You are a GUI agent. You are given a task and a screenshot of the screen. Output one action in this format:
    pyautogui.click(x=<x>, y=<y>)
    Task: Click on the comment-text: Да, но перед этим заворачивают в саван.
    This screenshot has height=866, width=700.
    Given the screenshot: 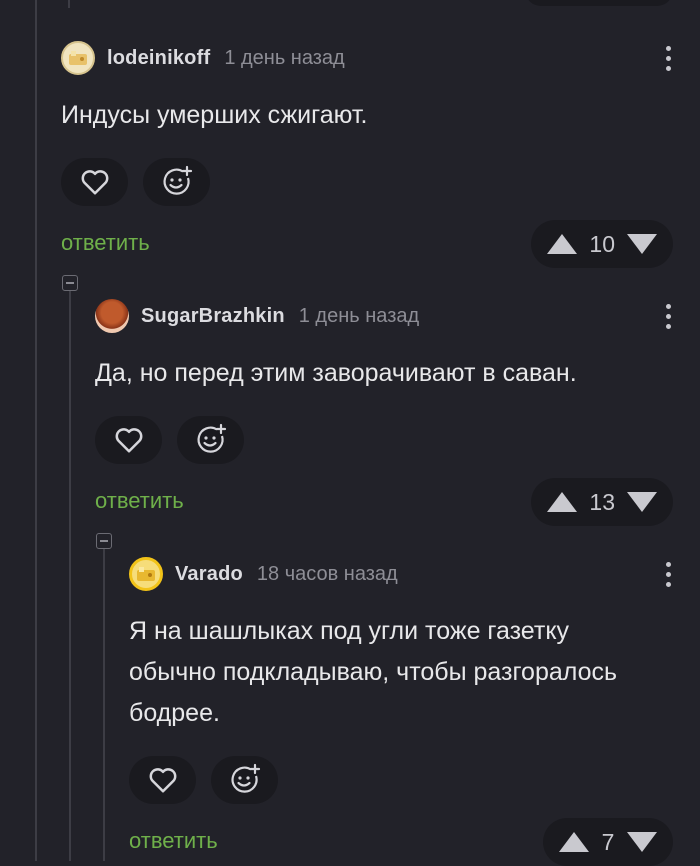 What is the action you would take?
    pyautogui.click(x=336, y=373)
    